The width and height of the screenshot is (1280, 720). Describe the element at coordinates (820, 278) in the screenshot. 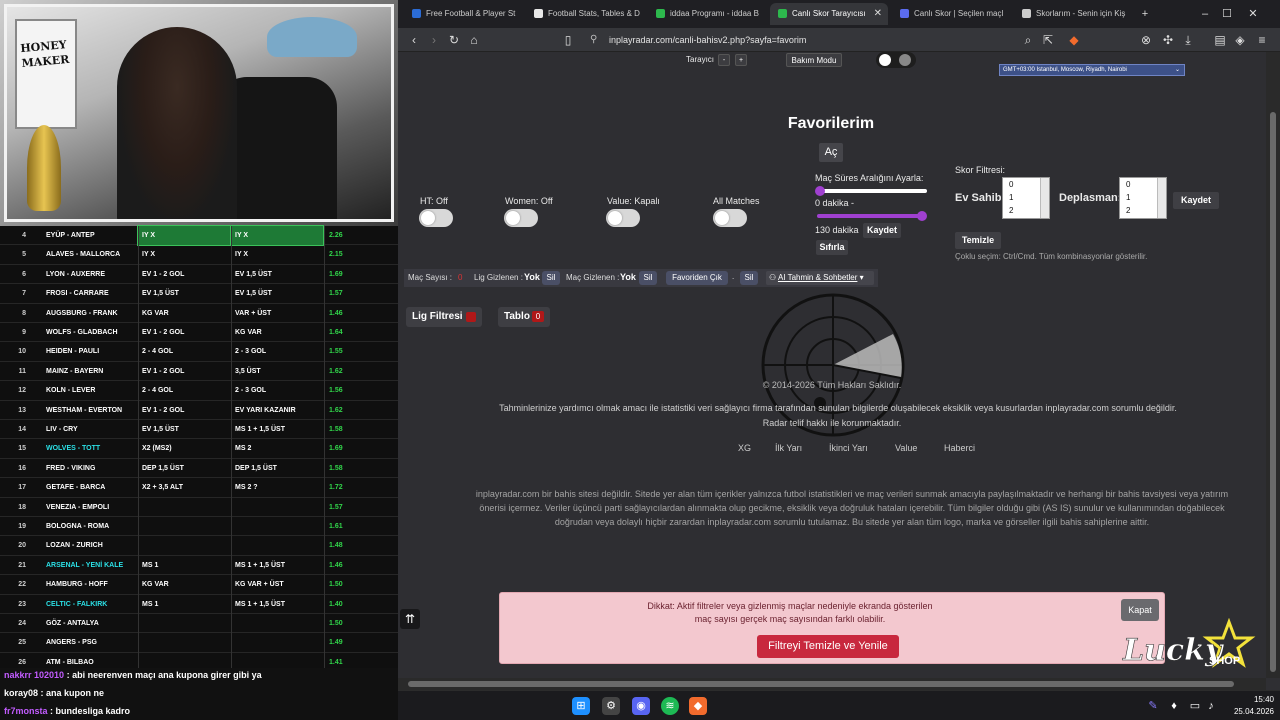

I see `ai-predictions-dropdown: ⚇ AI Tahmin & Sohbetler ▾` at that location.